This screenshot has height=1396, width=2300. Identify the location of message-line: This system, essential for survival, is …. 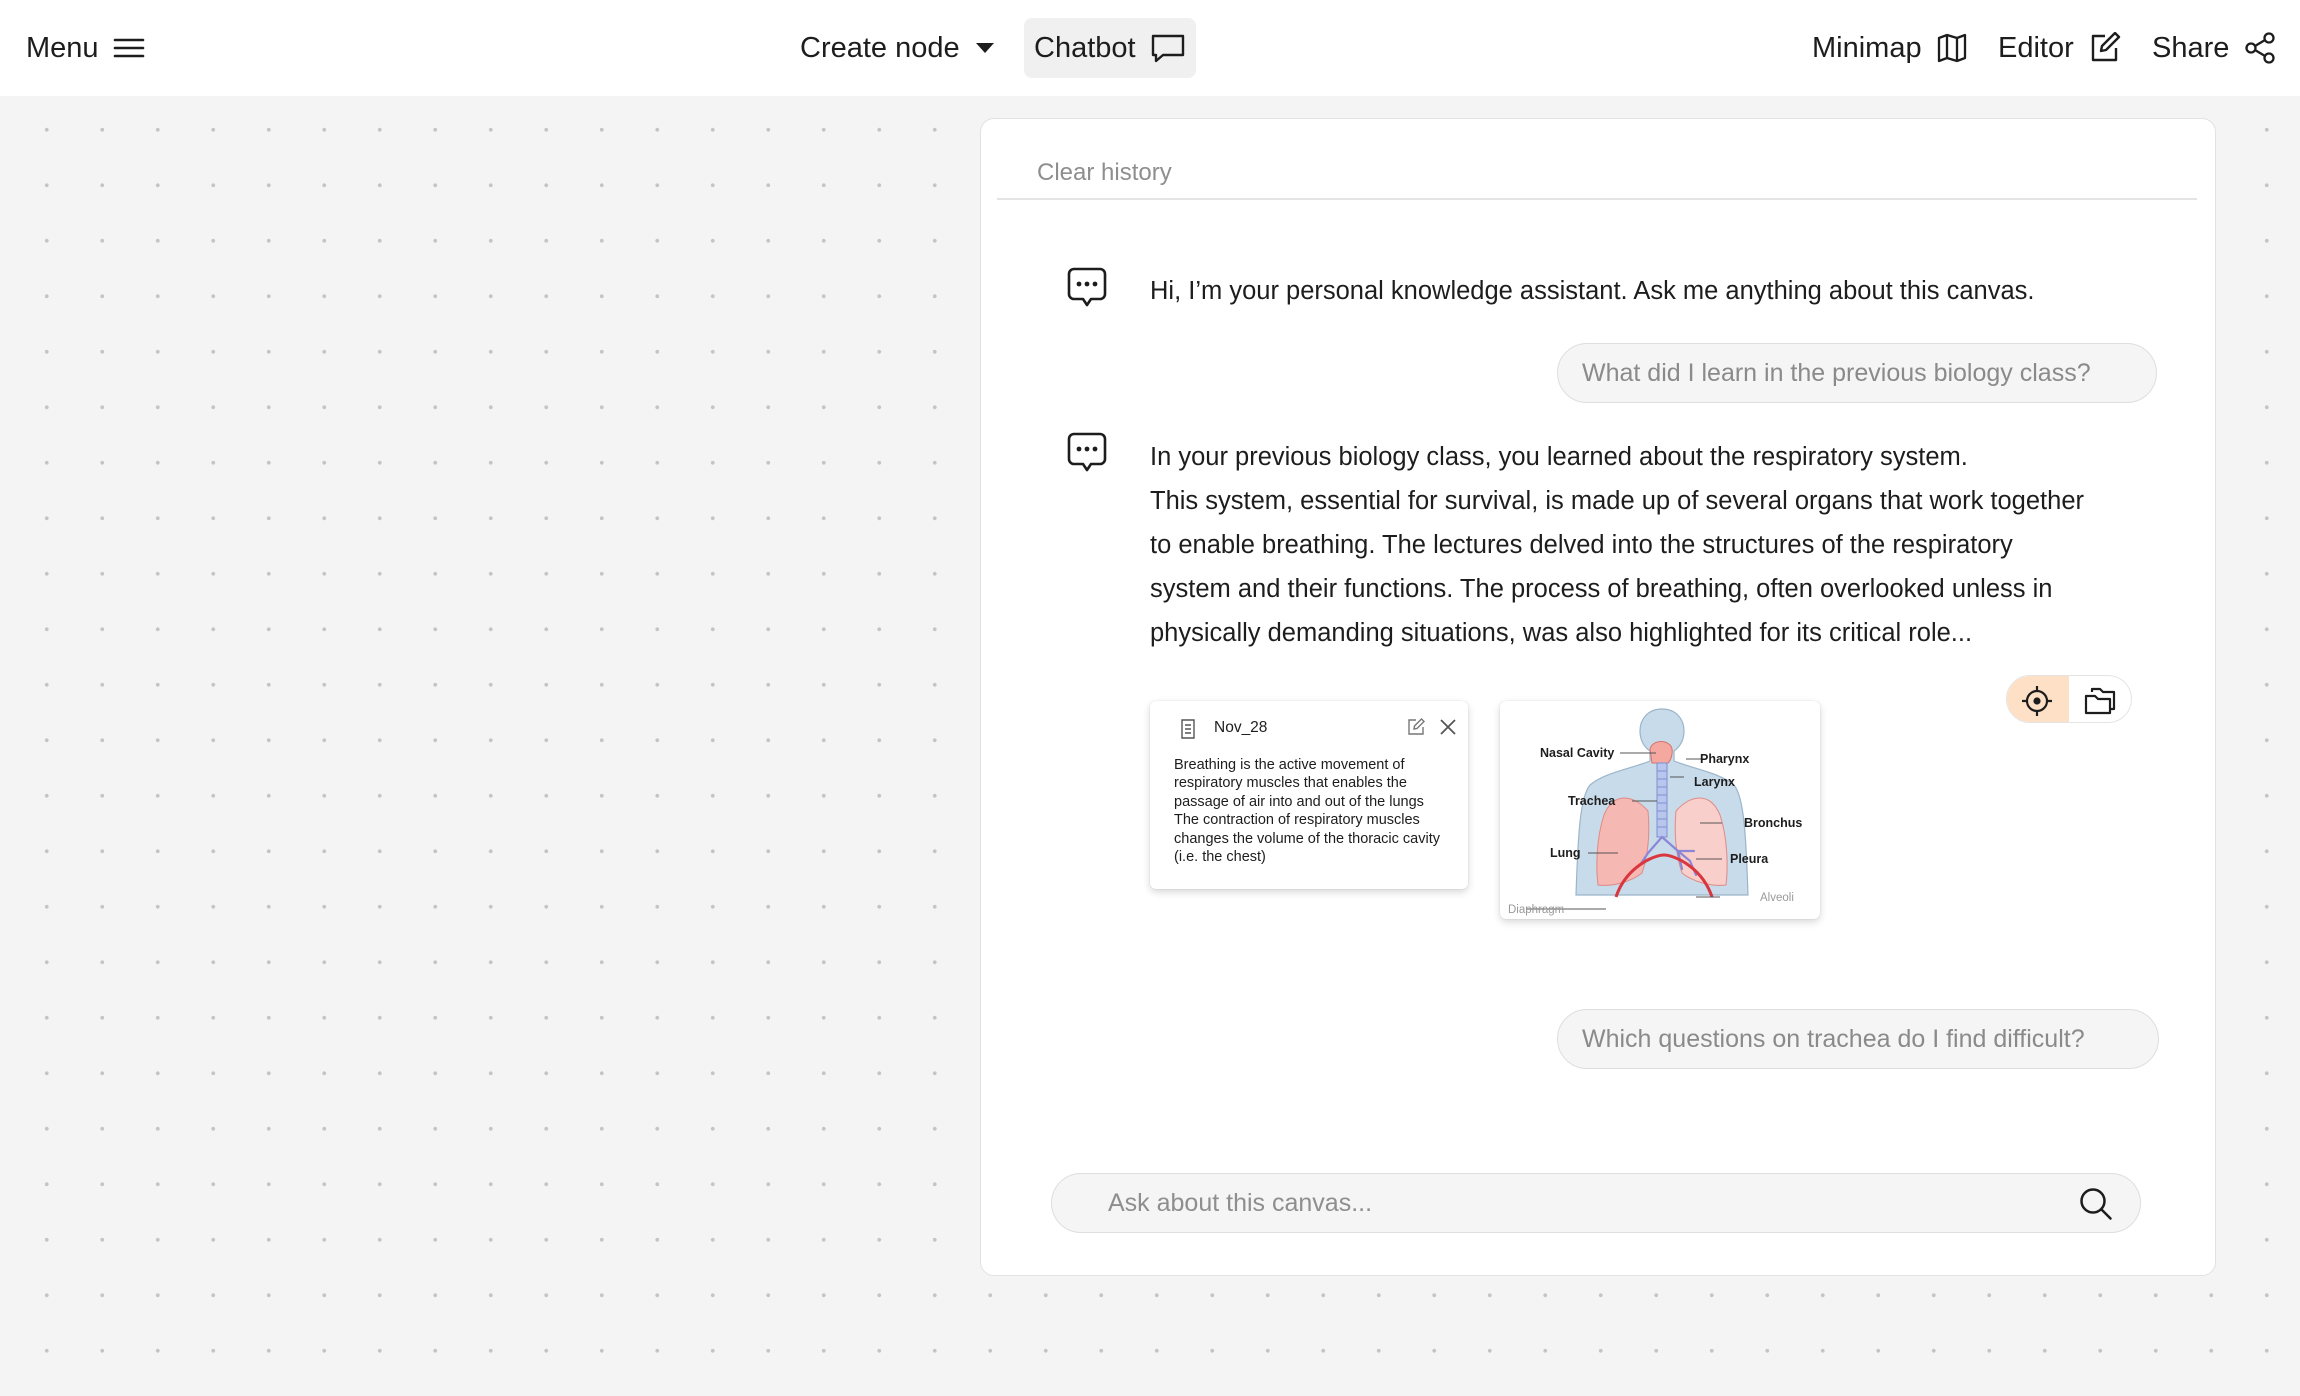
(1617, 501).